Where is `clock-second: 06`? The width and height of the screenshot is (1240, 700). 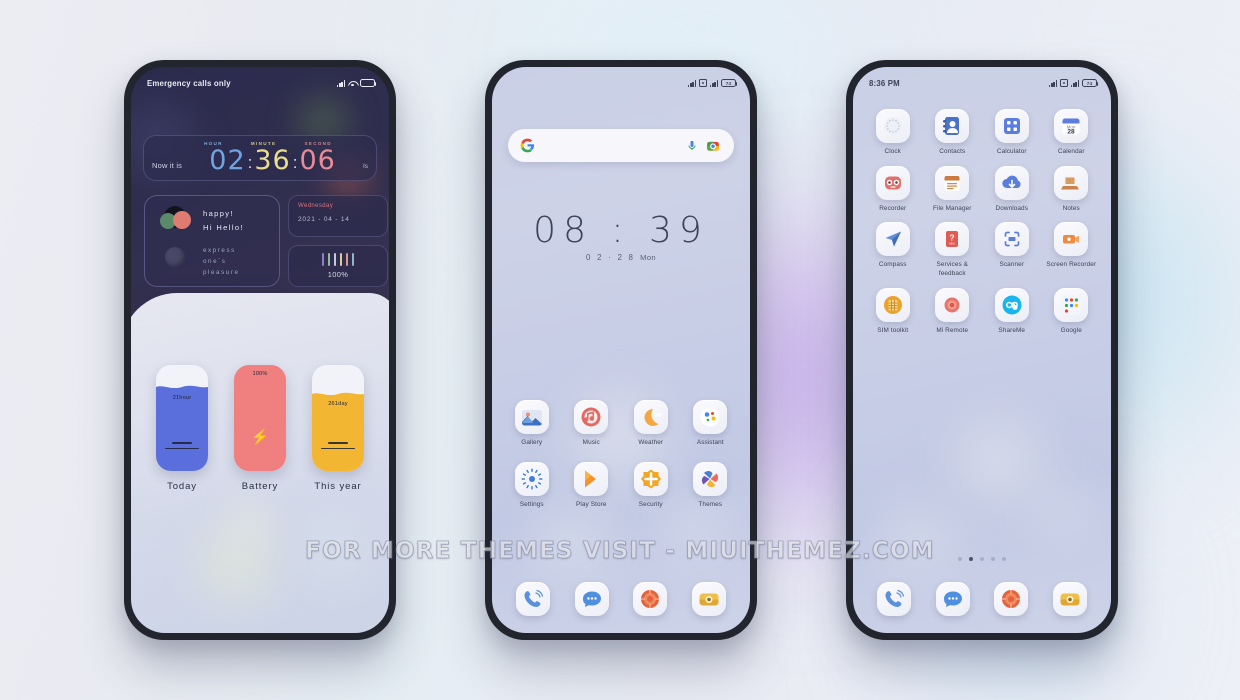 clock-second: 06 is located at coordinates (317, 161).